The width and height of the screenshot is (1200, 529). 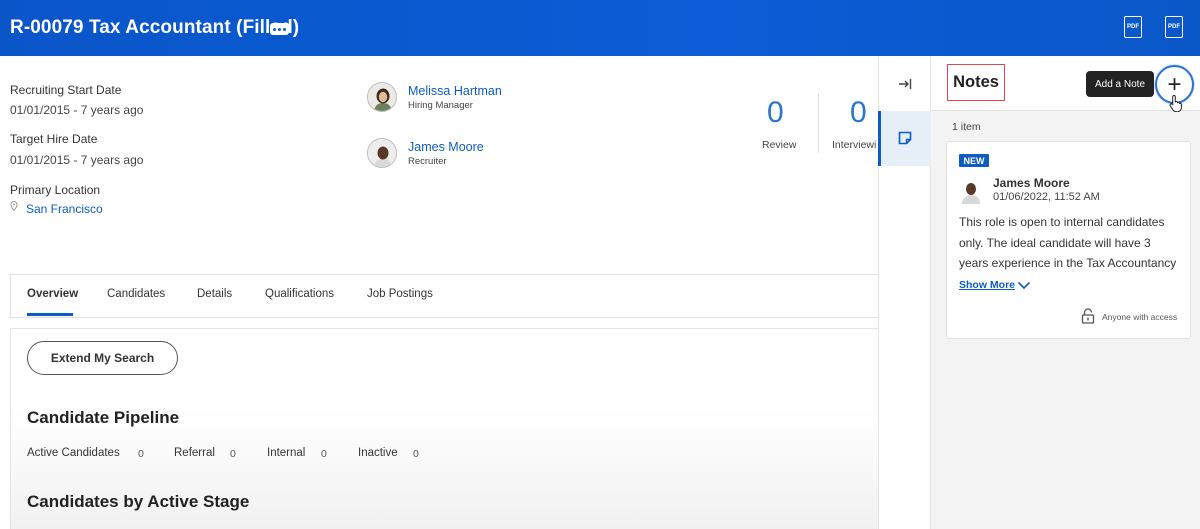 What do you see at coordinates (905, 138) in the screenshot?
I see `note-icon` at bounding box center [905, 138].